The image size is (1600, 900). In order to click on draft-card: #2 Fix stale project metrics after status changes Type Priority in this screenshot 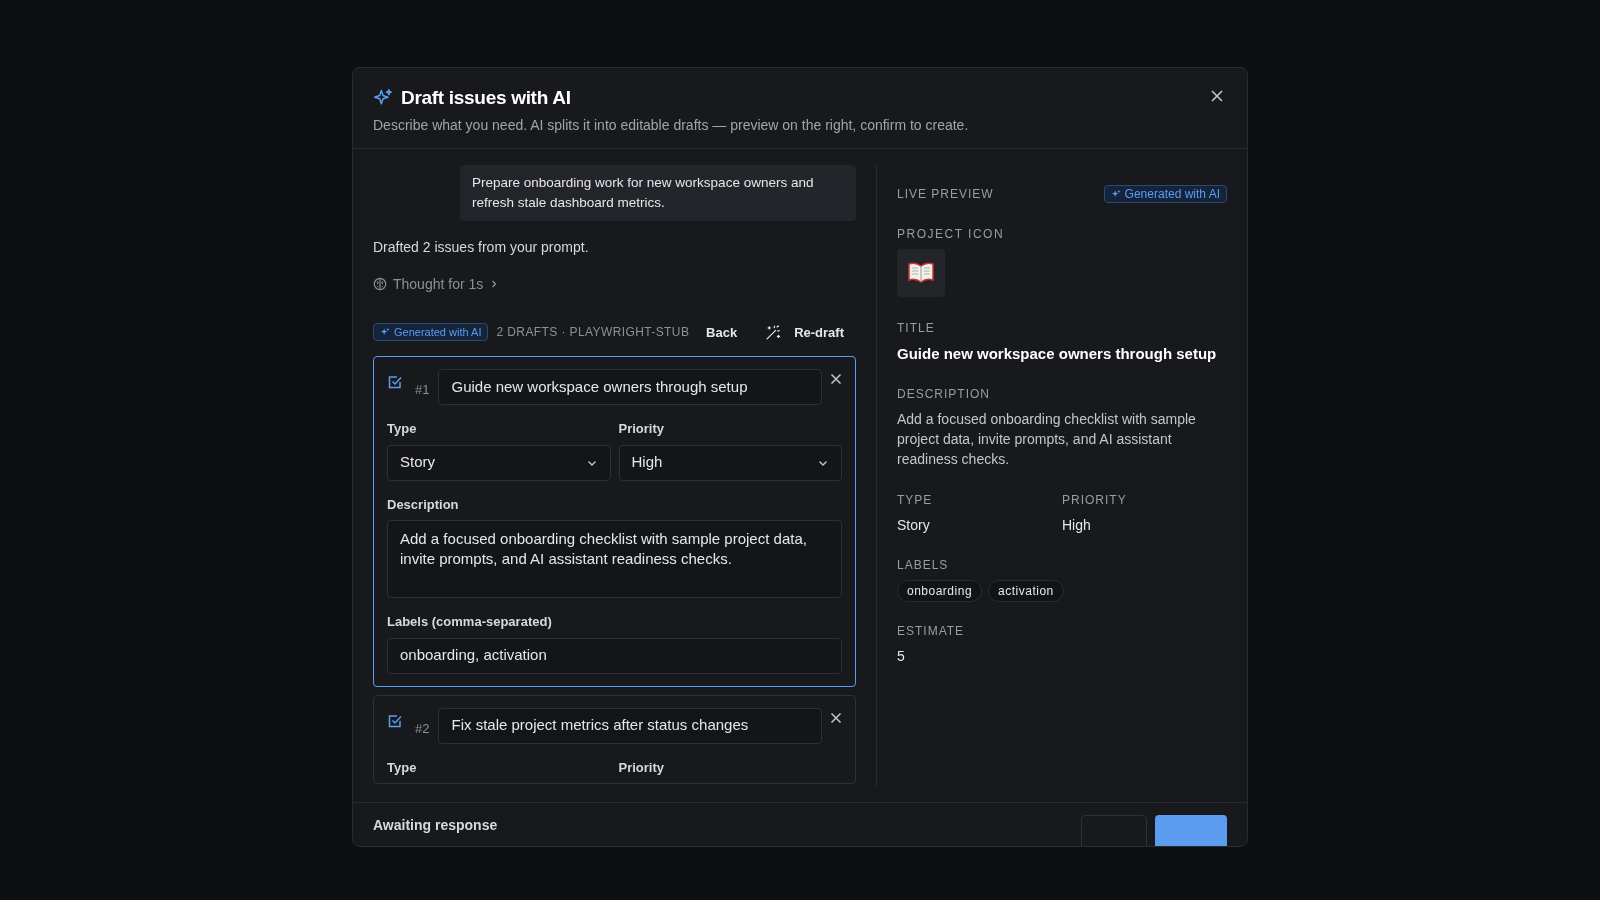, I will do `click(614, 739)`.